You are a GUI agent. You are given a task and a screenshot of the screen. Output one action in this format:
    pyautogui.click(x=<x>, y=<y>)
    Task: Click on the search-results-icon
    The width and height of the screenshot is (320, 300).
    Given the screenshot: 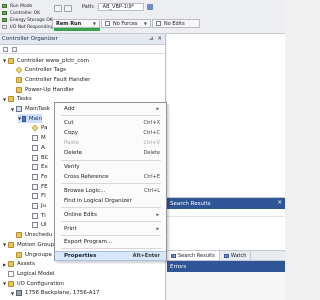 What is the action you would take?
    pyautogui.click(x=173, y=256)
    